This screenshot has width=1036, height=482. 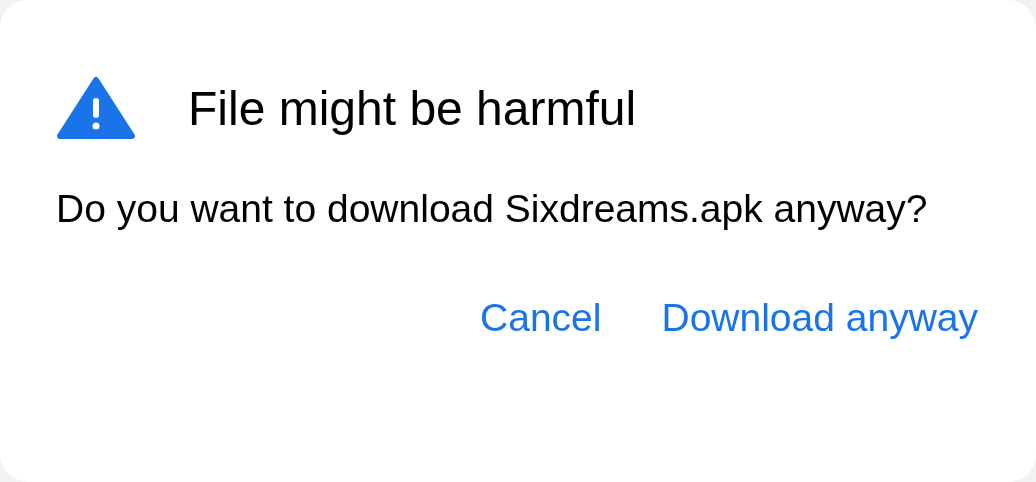 What do you see at coordinates (541, 318) in the screenshot?
I see `dialog-button: Cancel` at bounding box center [541, 318].